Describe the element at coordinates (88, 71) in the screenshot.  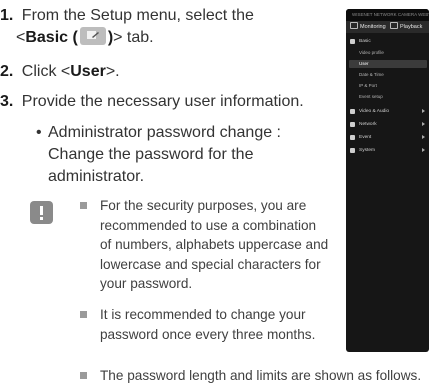
I see `user-label: User` at that location.